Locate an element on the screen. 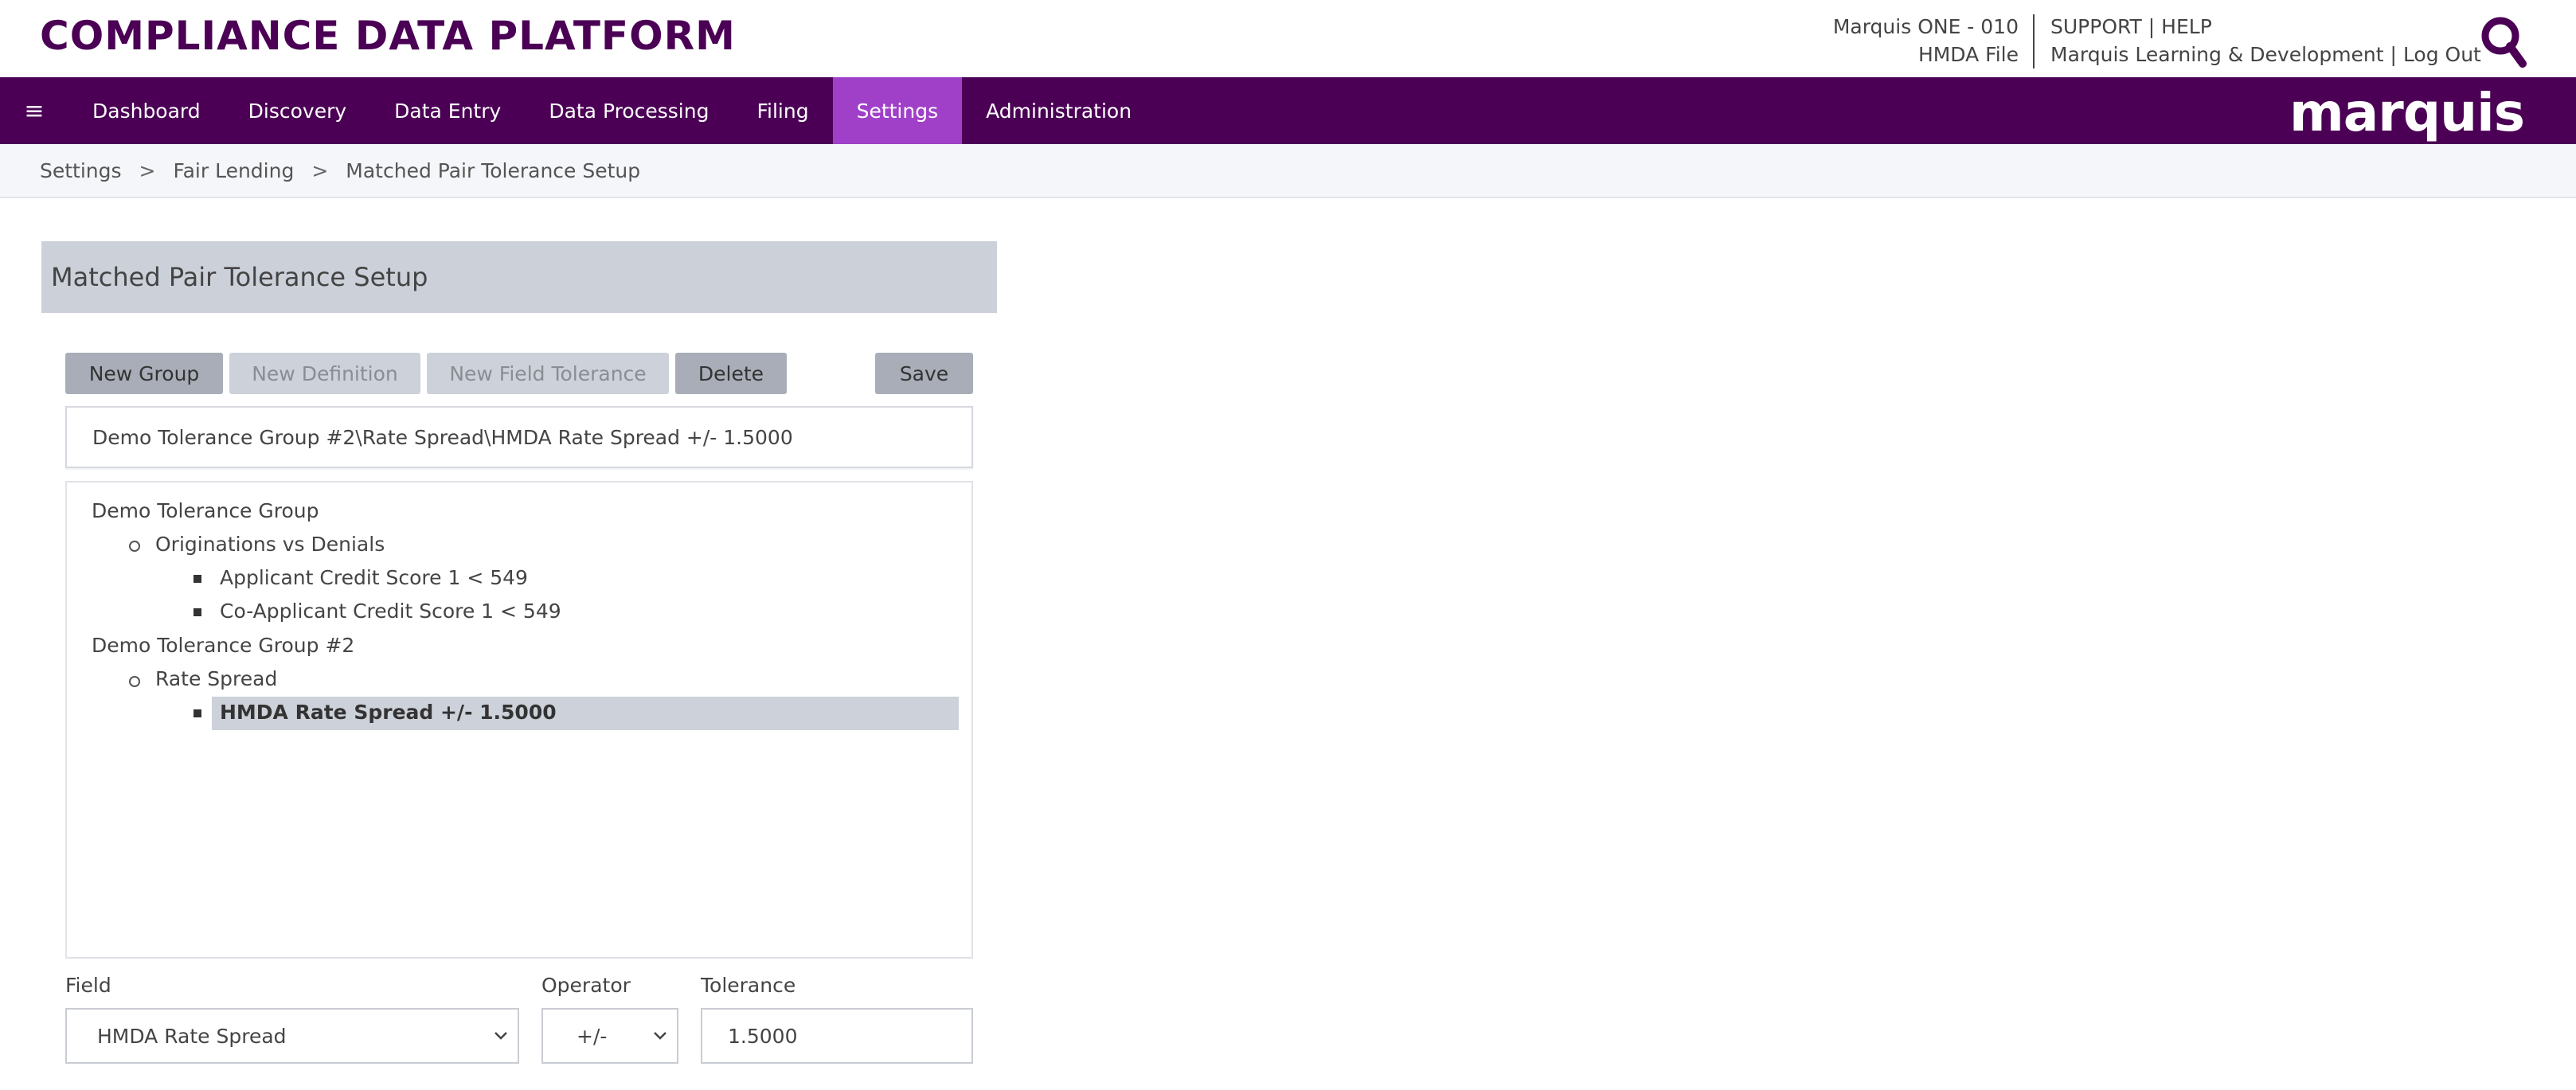  breadcrumb-fair-lending: Fair Lending is located at coordinates (235, 170).